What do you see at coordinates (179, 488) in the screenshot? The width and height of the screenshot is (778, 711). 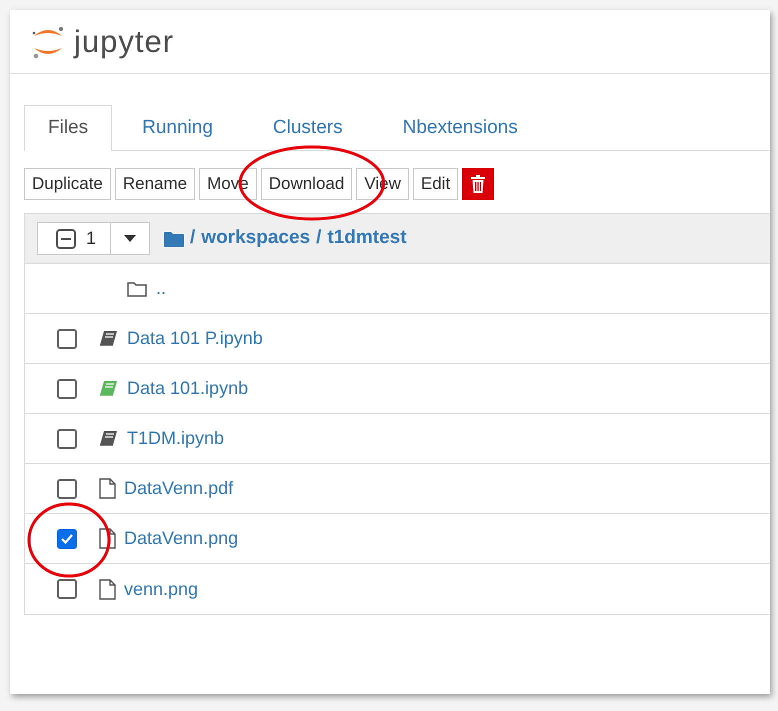 I see `file-link: DataVenn.pdf` at bounding box center [179, 488].